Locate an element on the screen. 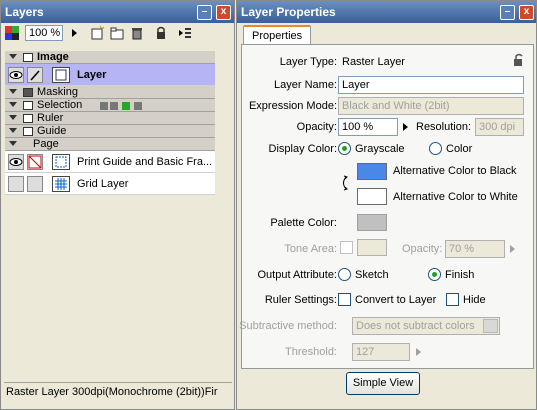 This screenshot has width=537, height=410. layer-name-label: Layer Name: is located at coordinates (305, 85).